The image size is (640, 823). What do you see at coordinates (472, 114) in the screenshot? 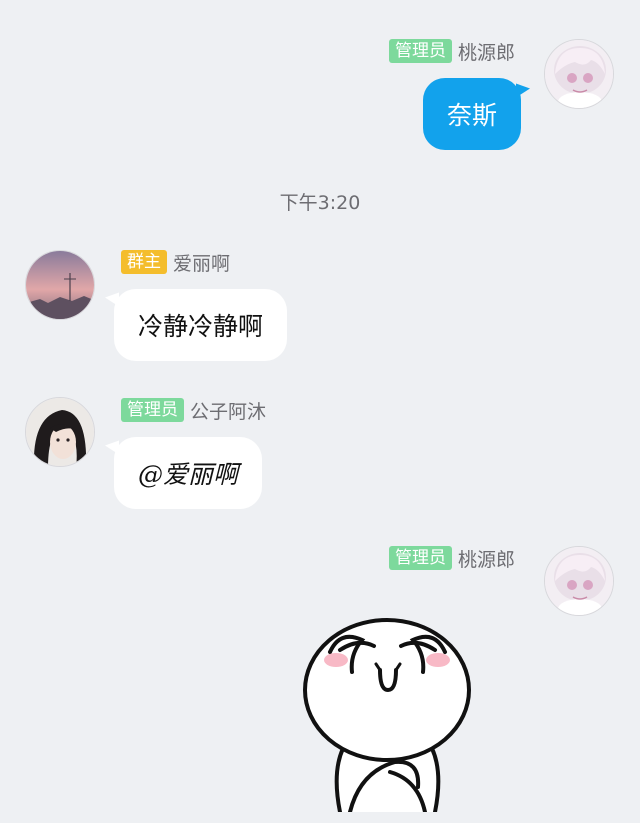
I see `outgoing-message-bubble: 奈斯` at bounding box center [472, 114].